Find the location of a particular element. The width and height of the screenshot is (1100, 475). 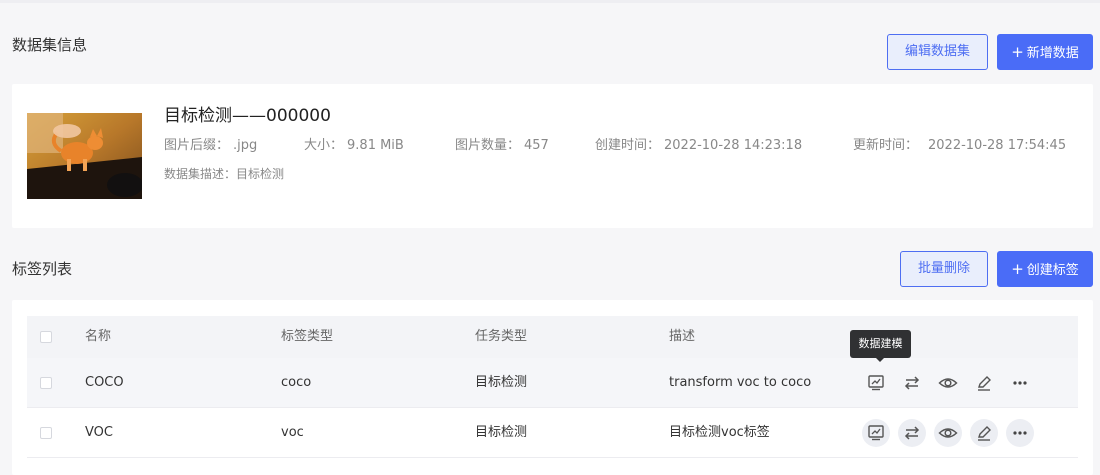

row-description: transform voc to coco is located at coordinates (740, 382).